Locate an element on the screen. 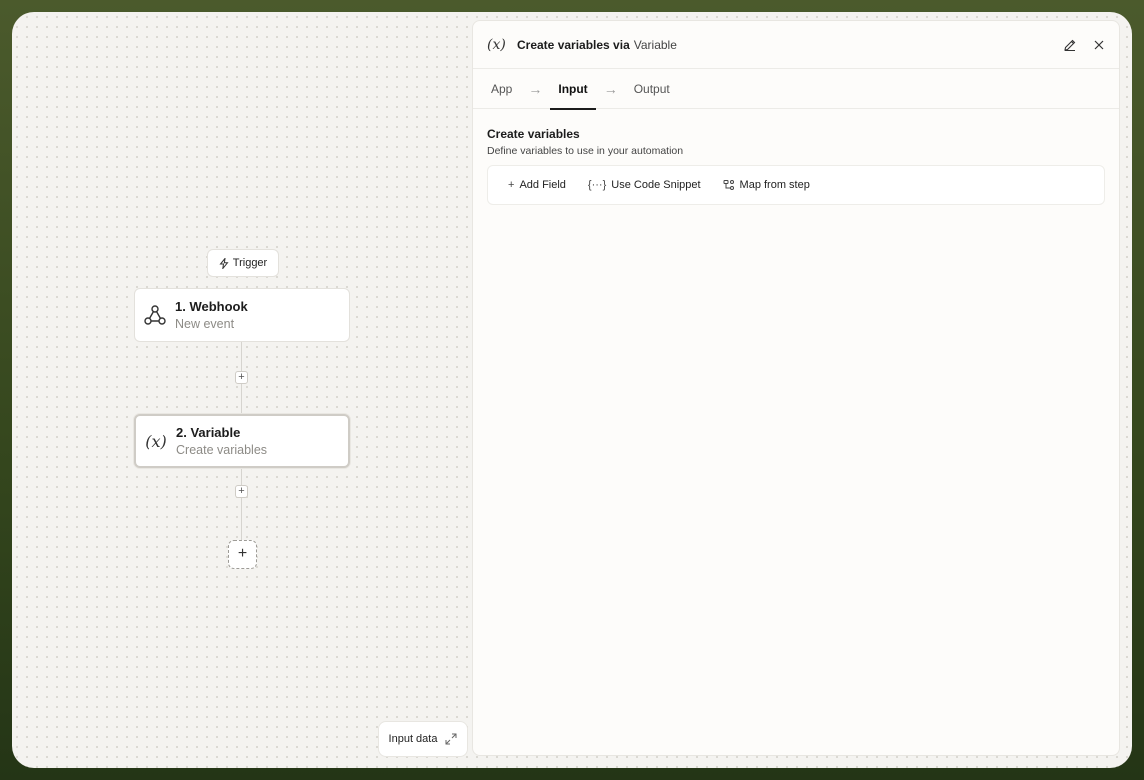  add-field-label: Add Field is located at coordinates (542, 185).